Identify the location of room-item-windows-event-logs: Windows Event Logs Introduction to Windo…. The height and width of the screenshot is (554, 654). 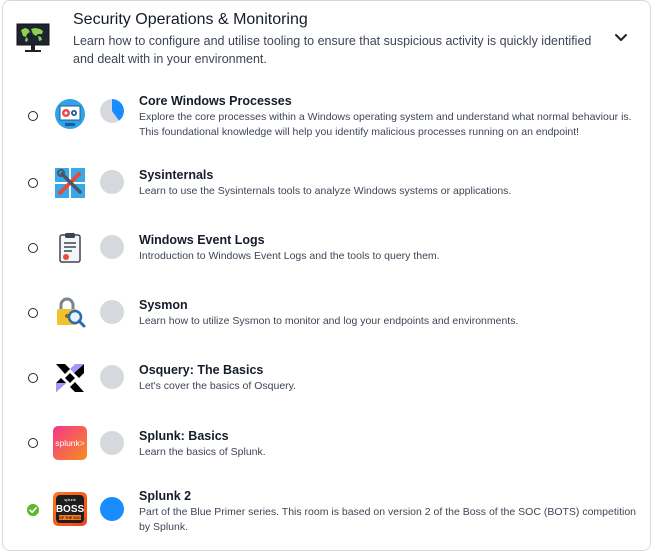
(326, 259).